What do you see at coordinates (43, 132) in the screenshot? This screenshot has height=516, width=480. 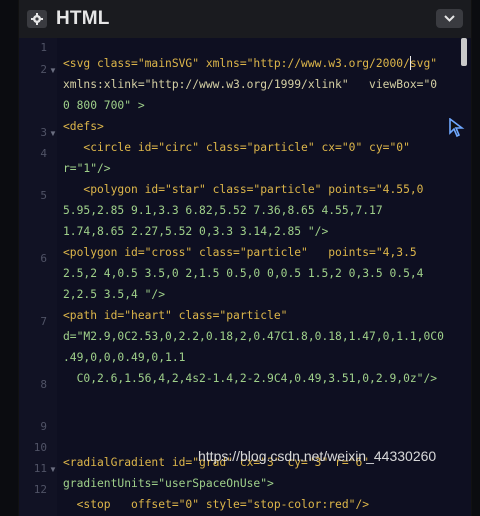 I see `line-number: 3` at bounding box center [43, 132].